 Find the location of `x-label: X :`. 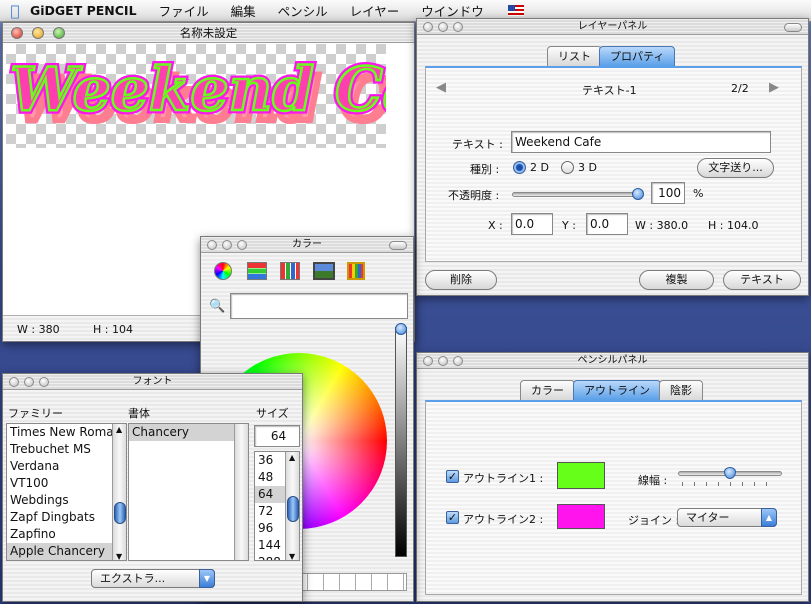

x-label: X : is located at coordinates (495, 225).